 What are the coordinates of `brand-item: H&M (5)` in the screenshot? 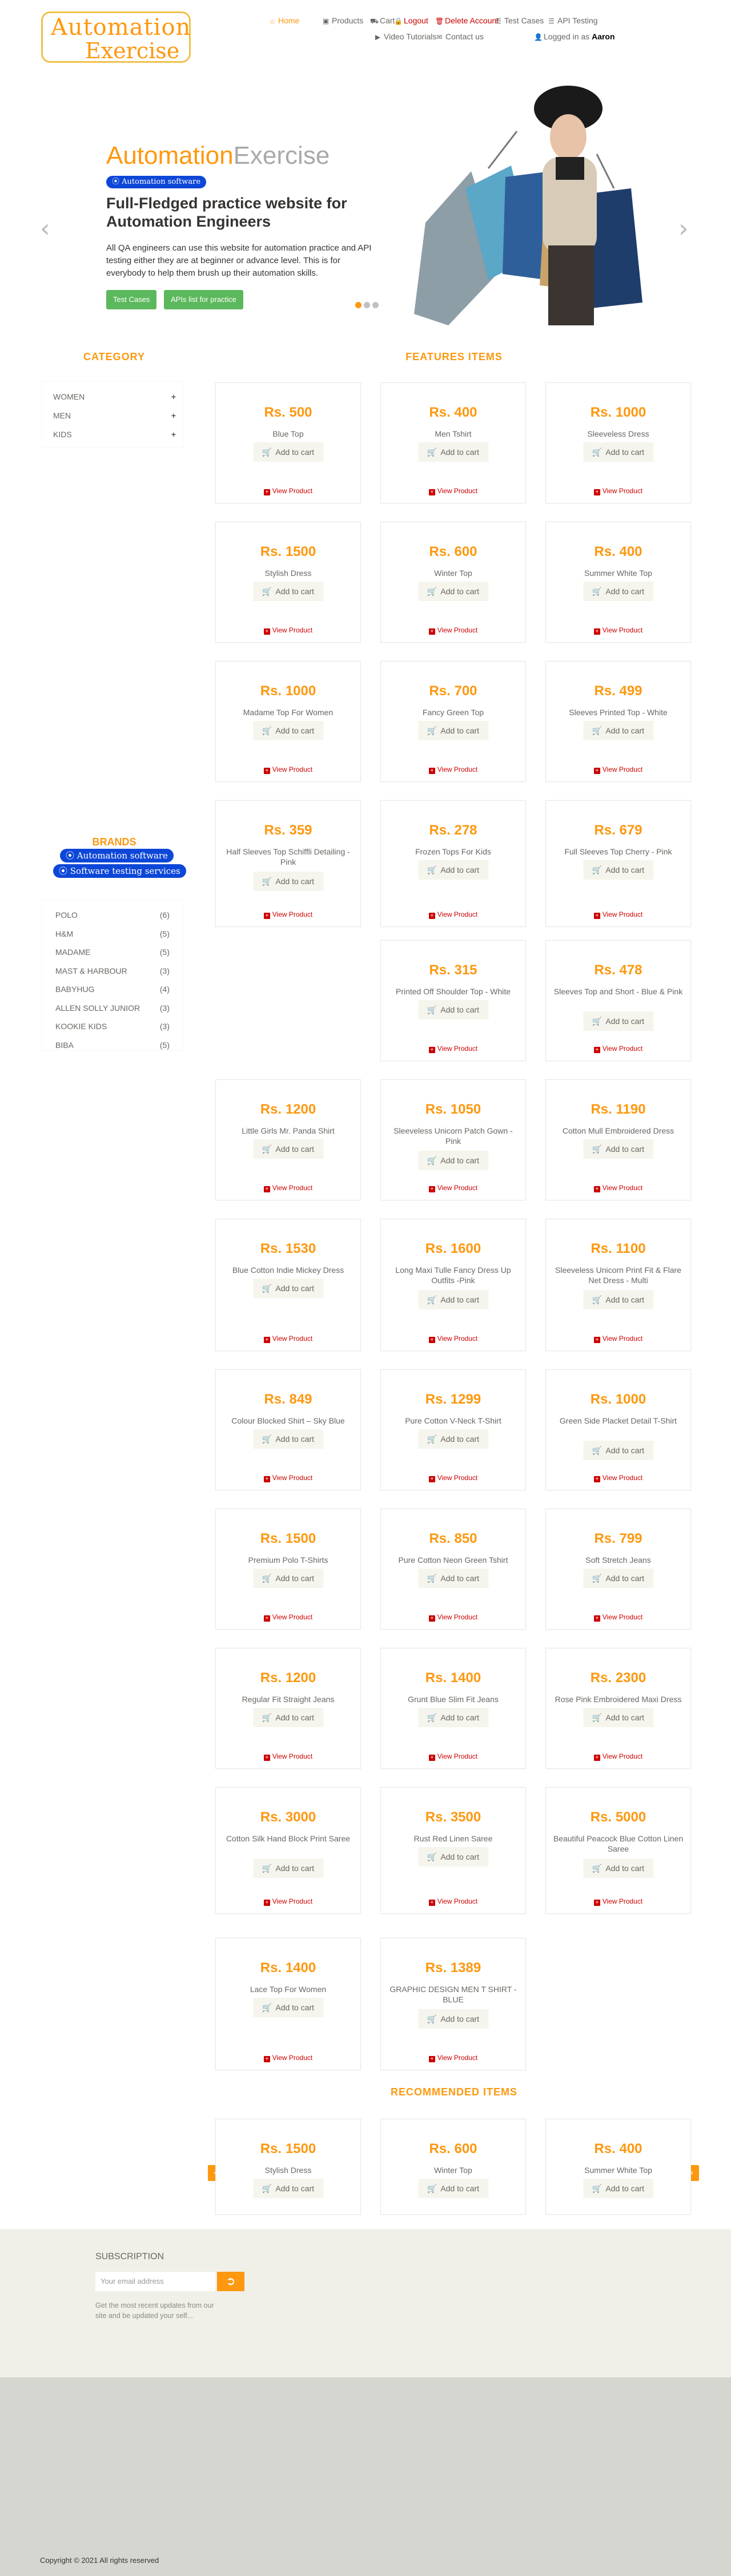 It's located at (112, 934).